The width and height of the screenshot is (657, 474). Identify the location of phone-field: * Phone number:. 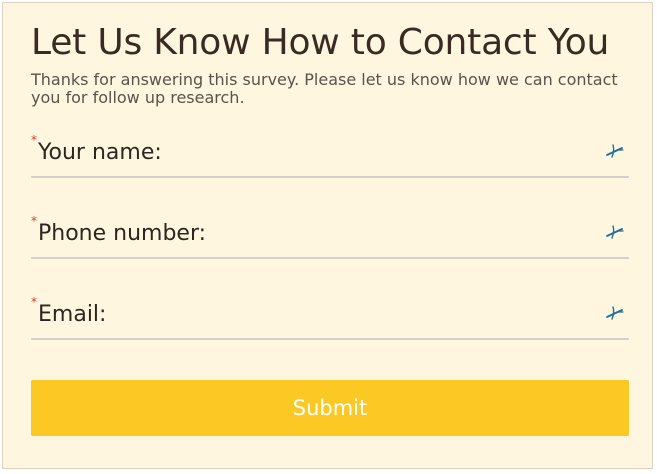
(330, 237).